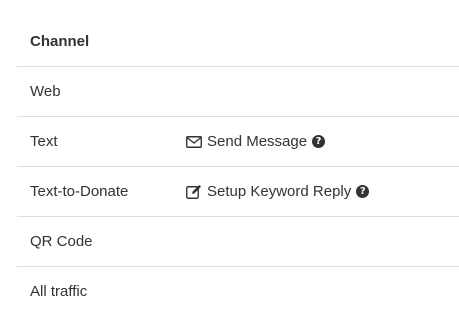 The height and width of the screenshot is (316, 459). I want to click on action-cell: Setup Keyword Reply ?, so click(277, 191).